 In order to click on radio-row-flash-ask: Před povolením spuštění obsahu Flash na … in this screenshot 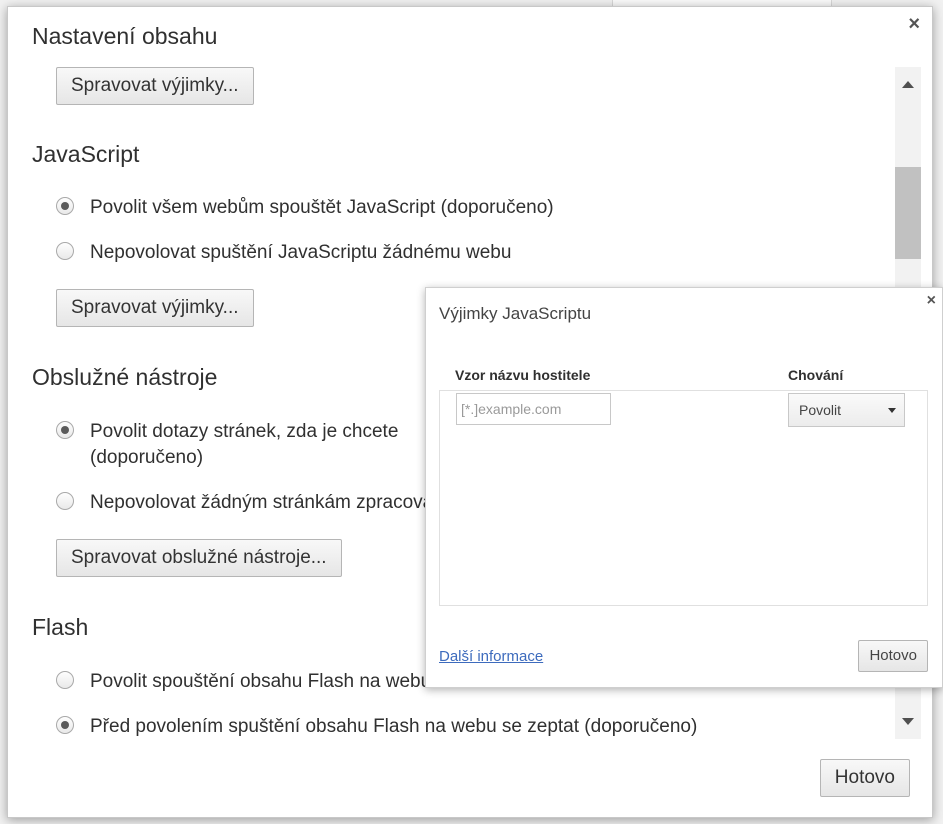, I will do `click(376, 726)`.